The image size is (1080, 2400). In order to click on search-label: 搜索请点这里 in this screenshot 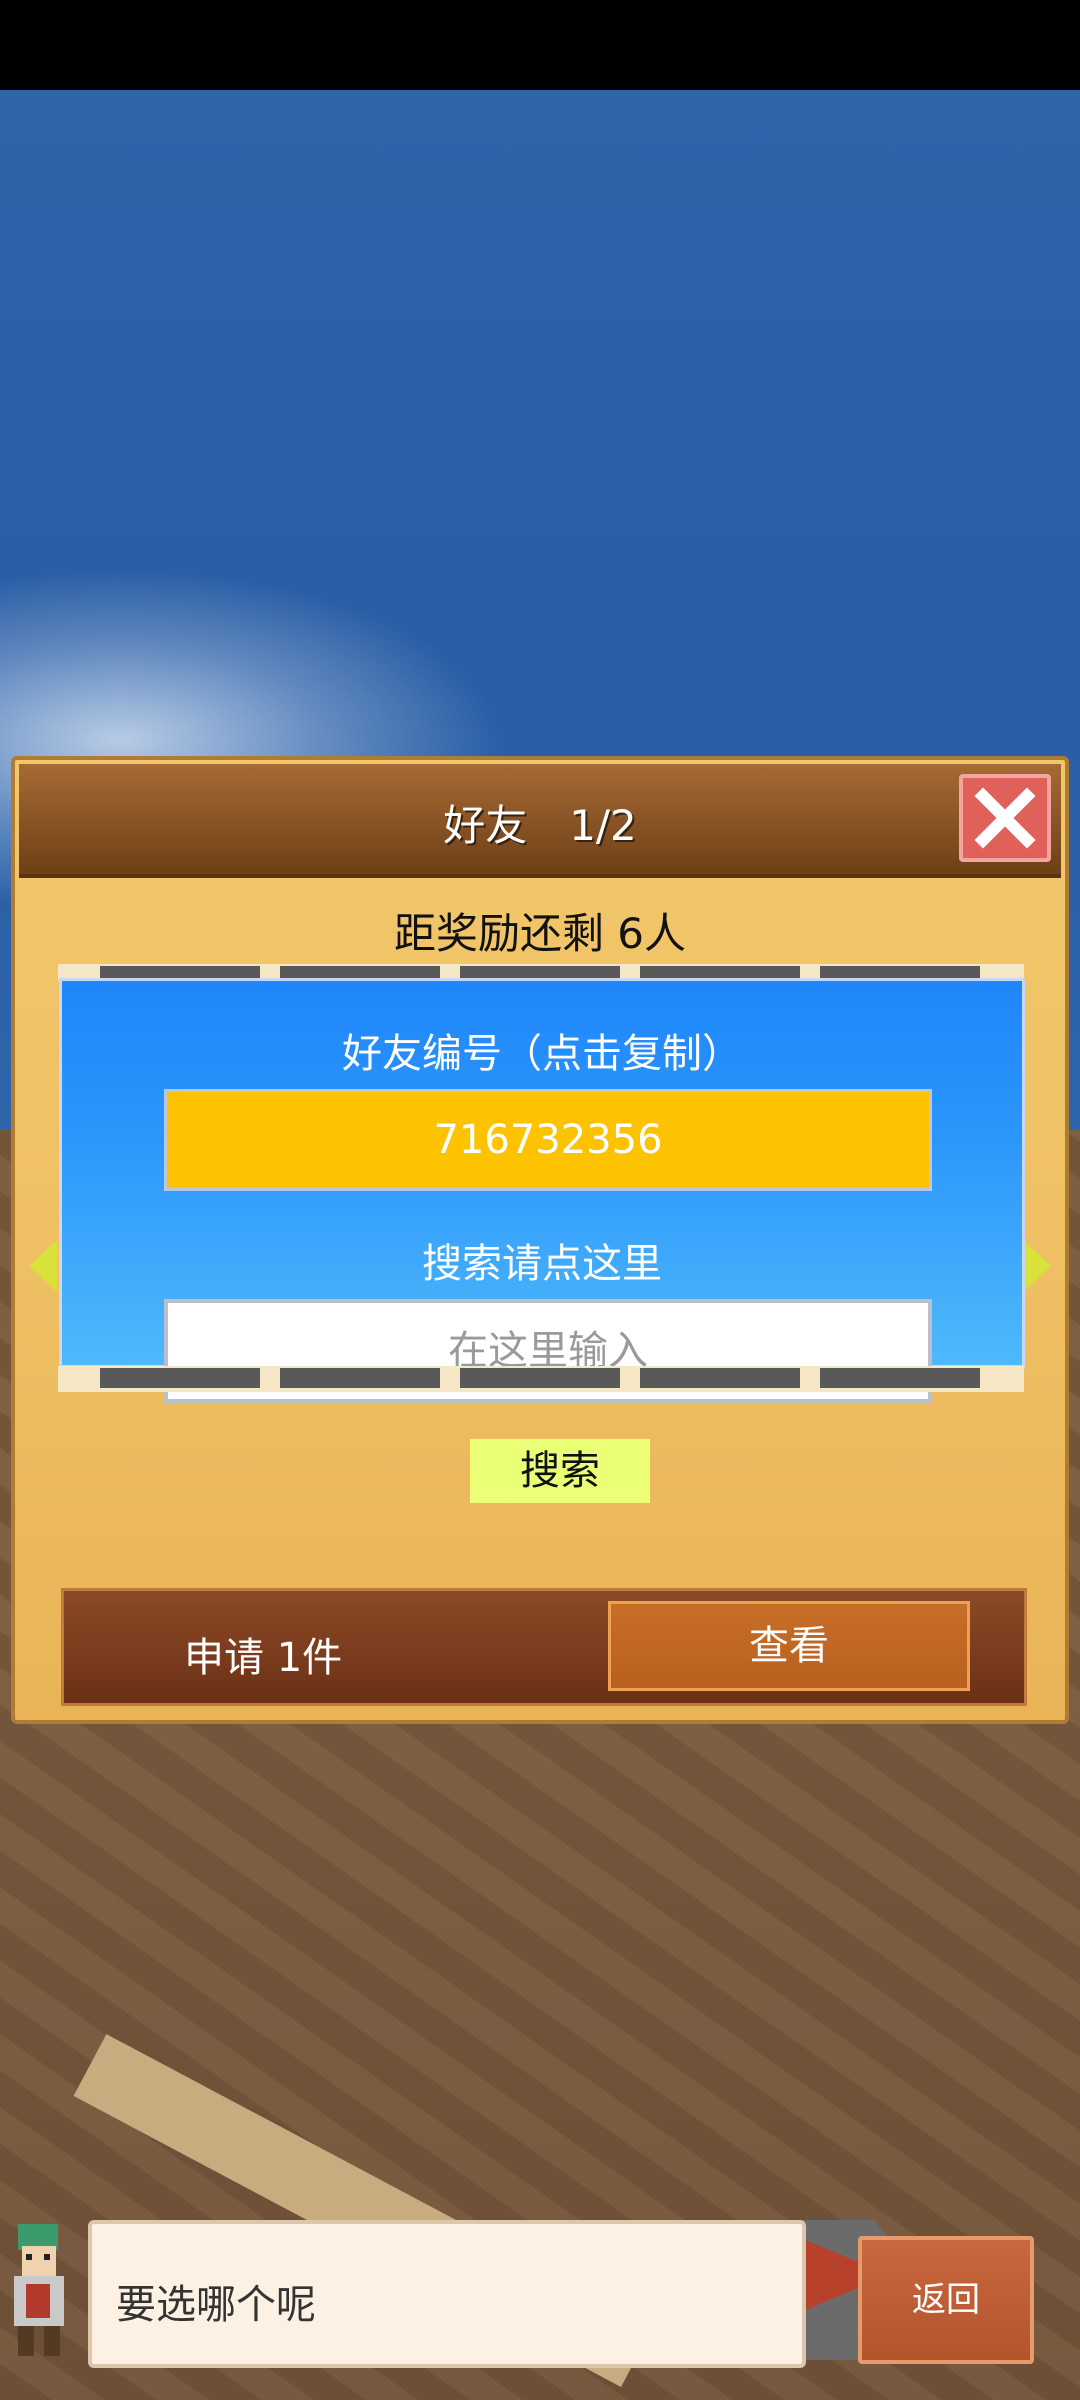, I will do `click(542, 1264)`.